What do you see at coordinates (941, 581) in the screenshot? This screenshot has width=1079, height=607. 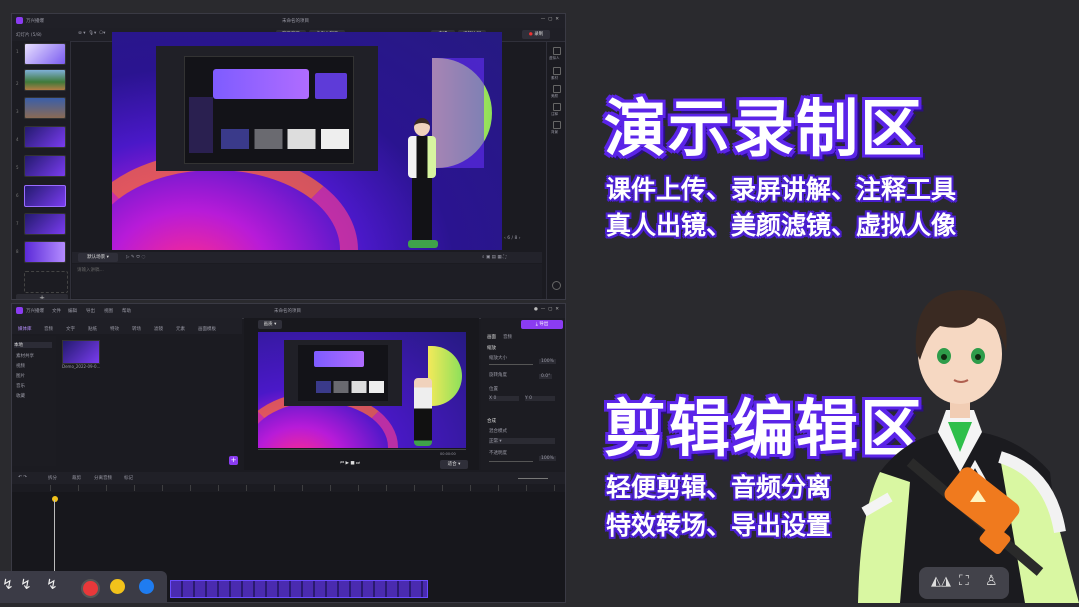 I see `mirror-icon: ◭◮` at bounding box center [941, 581].